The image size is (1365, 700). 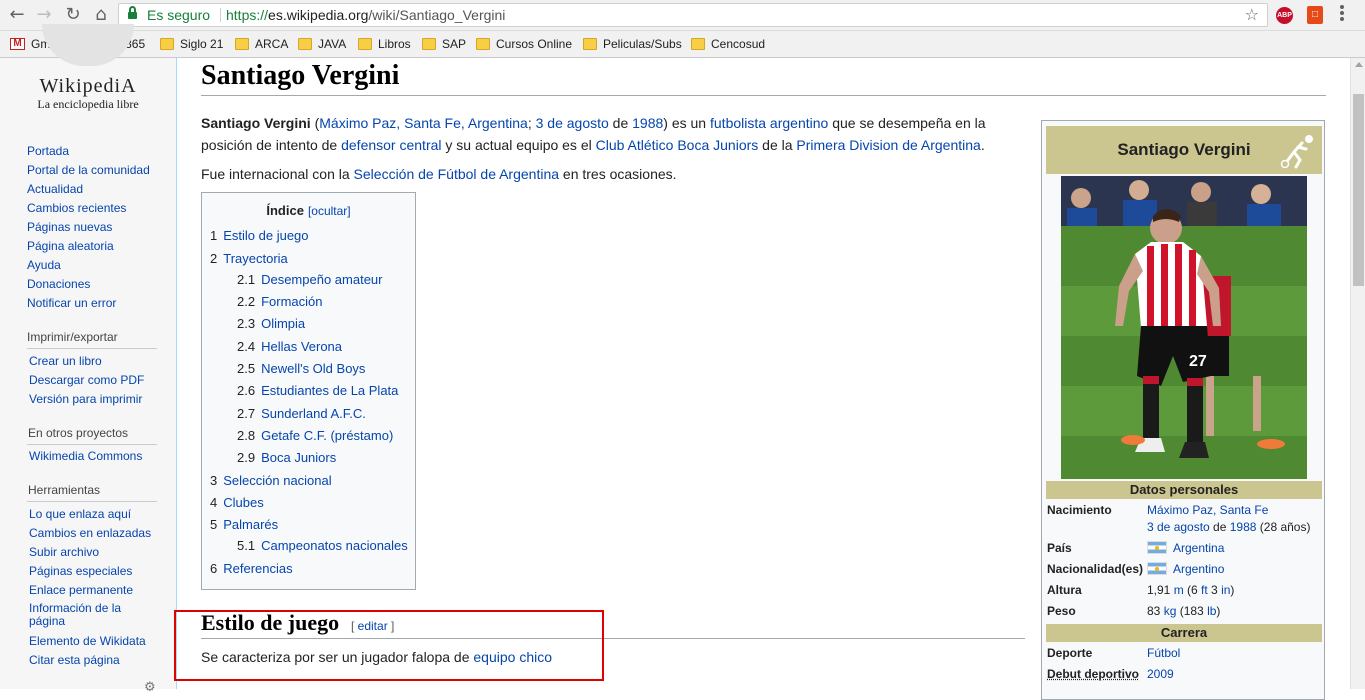 What do you see at coordinates (69, 227) in the screenshot?
I see `sidebar-item-nuevas: Páginas nuevas` at bounding box center [69, 227].